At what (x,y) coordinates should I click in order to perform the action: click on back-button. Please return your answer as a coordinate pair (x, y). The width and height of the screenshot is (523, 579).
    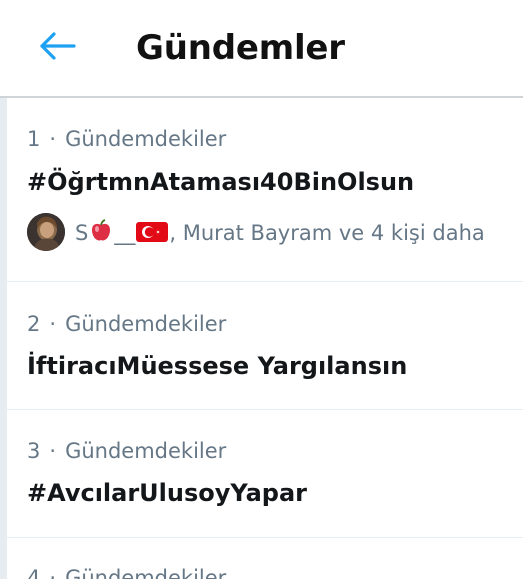
    Looking at the image, I should click on (58, 46).